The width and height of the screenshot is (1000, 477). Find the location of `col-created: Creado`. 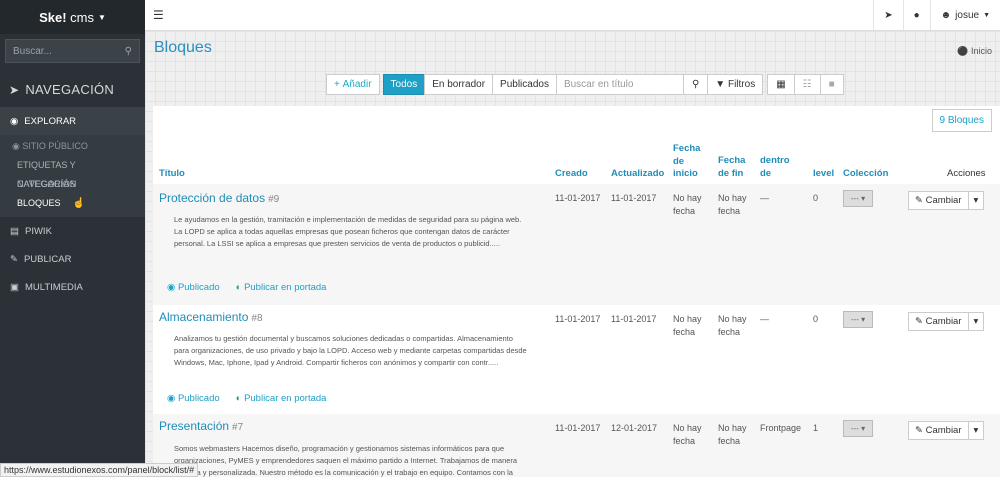

col-created: Creado is located at coordinates (571, 174).